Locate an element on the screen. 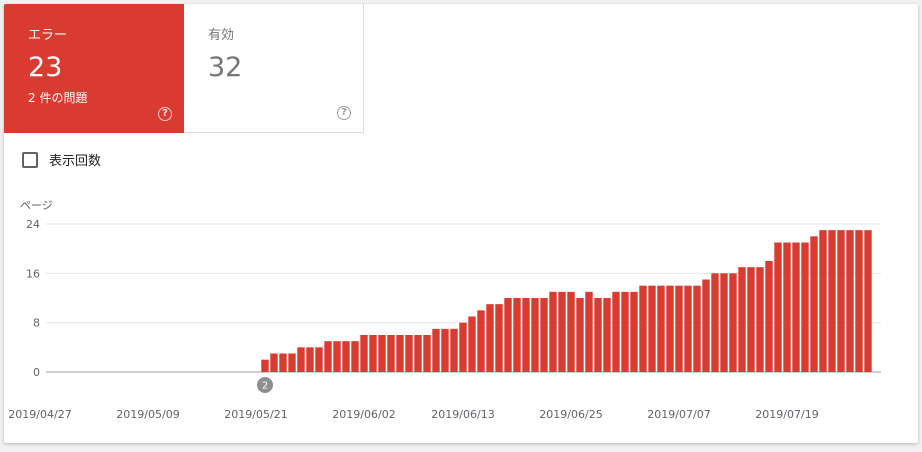 This screenshot has width=922, height=452. y-tick-label: 0 is located at coordinates (36, 372).